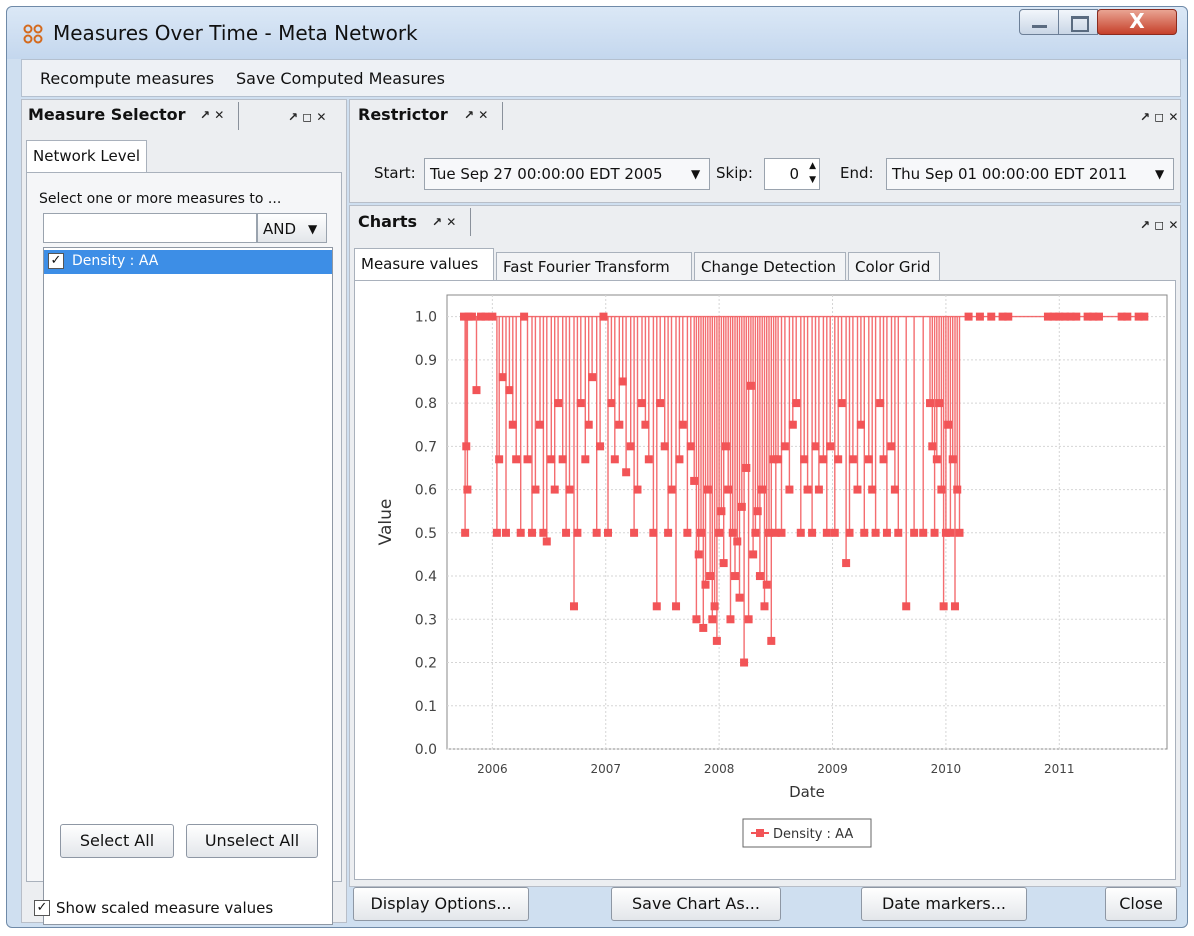 The image size is (1194, 936). Describe the element at coordinates (292, 228) in the screenshot. I see `mode-dropdown: AND ▼` at that location.